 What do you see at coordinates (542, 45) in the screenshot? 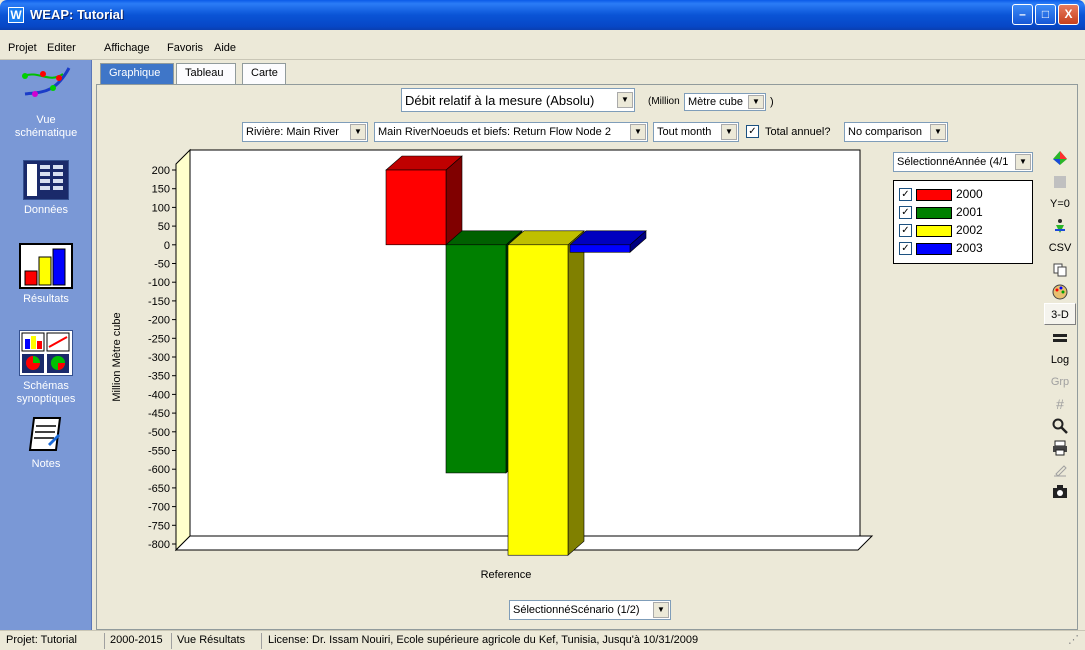
I see `menu-bar: Projet Editer Affichage Favoris Aide` at bounding box center [542, 45].